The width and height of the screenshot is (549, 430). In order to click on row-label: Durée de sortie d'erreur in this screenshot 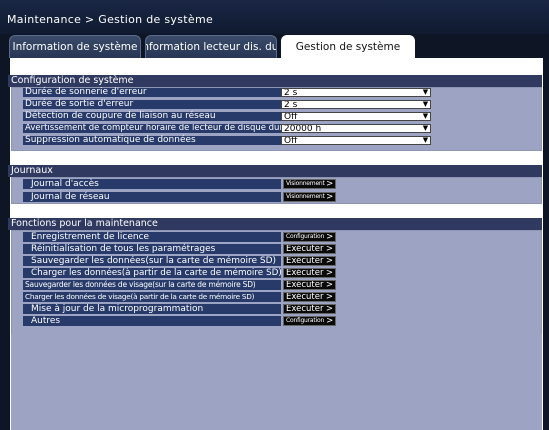, I will do `click(79, 104)`.